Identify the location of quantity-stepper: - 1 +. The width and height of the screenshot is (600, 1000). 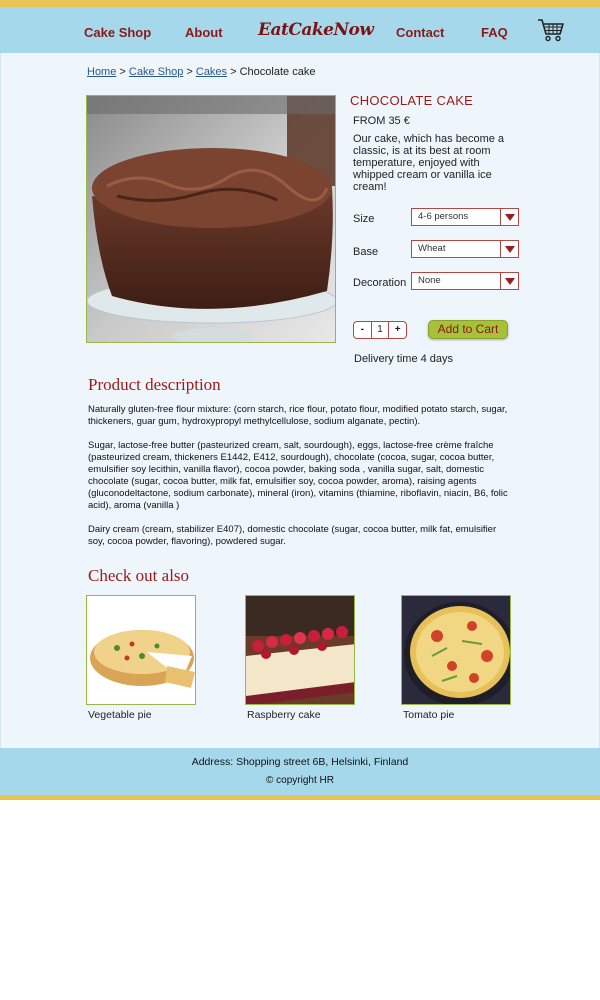
(380, 330).